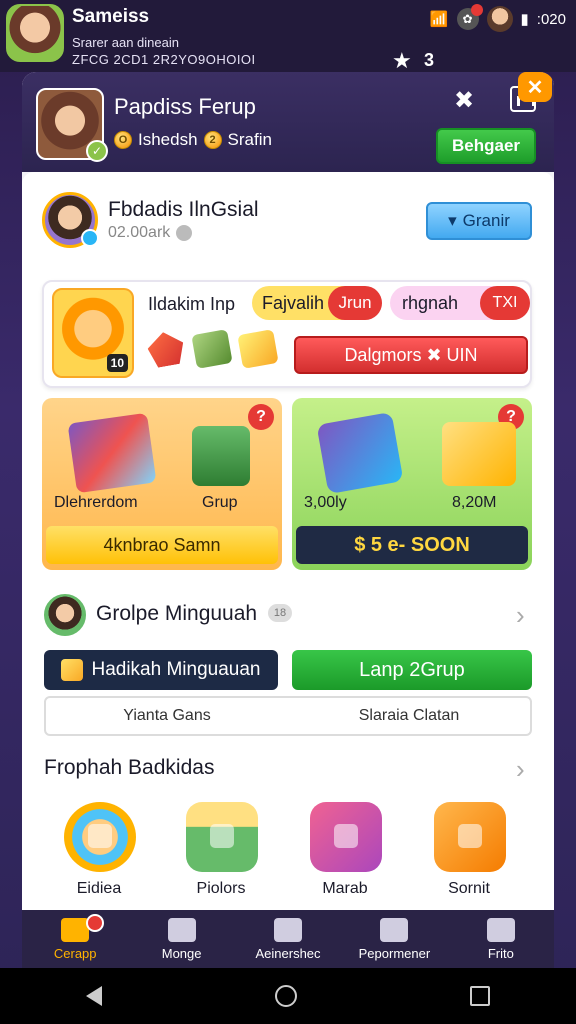 The width and height of the screenshot is (576, 1024). What do you see at coordinates (486, 220) in the screenshot?
I see `dropdown-label: Granir` at bounding box center [486, 220].